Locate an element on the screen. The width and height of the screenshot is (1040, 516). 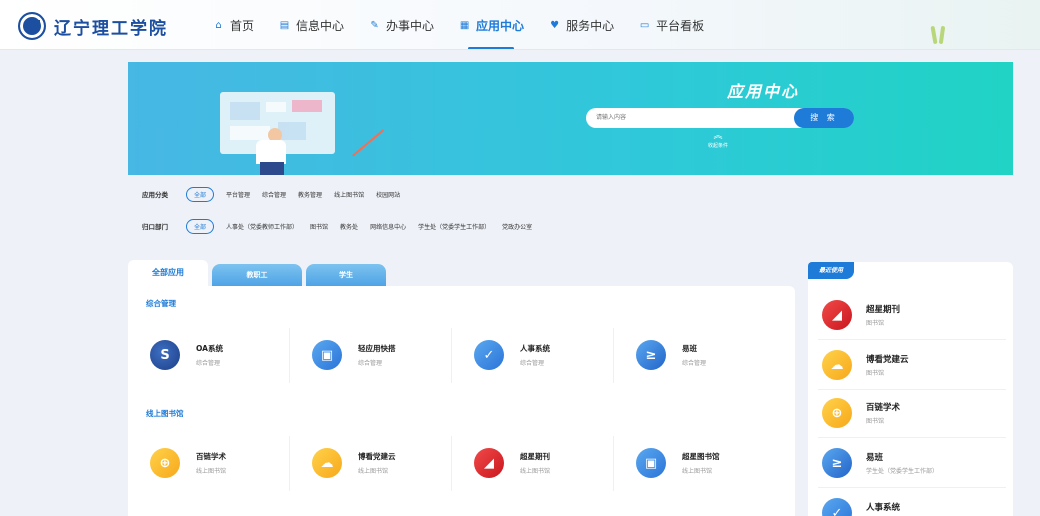
school-logo: 辽宁理工学院 is located at coordinates (93, 26).